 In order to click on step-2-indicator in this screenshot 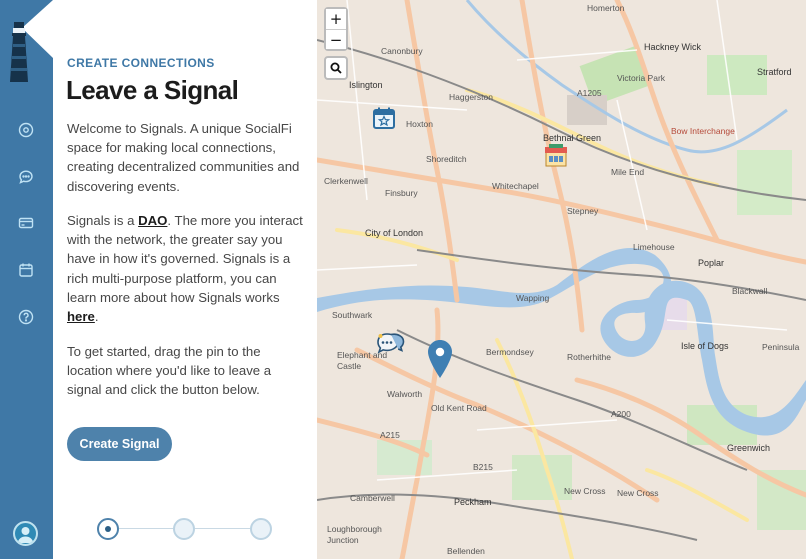, I will do `click(184, 529)`.